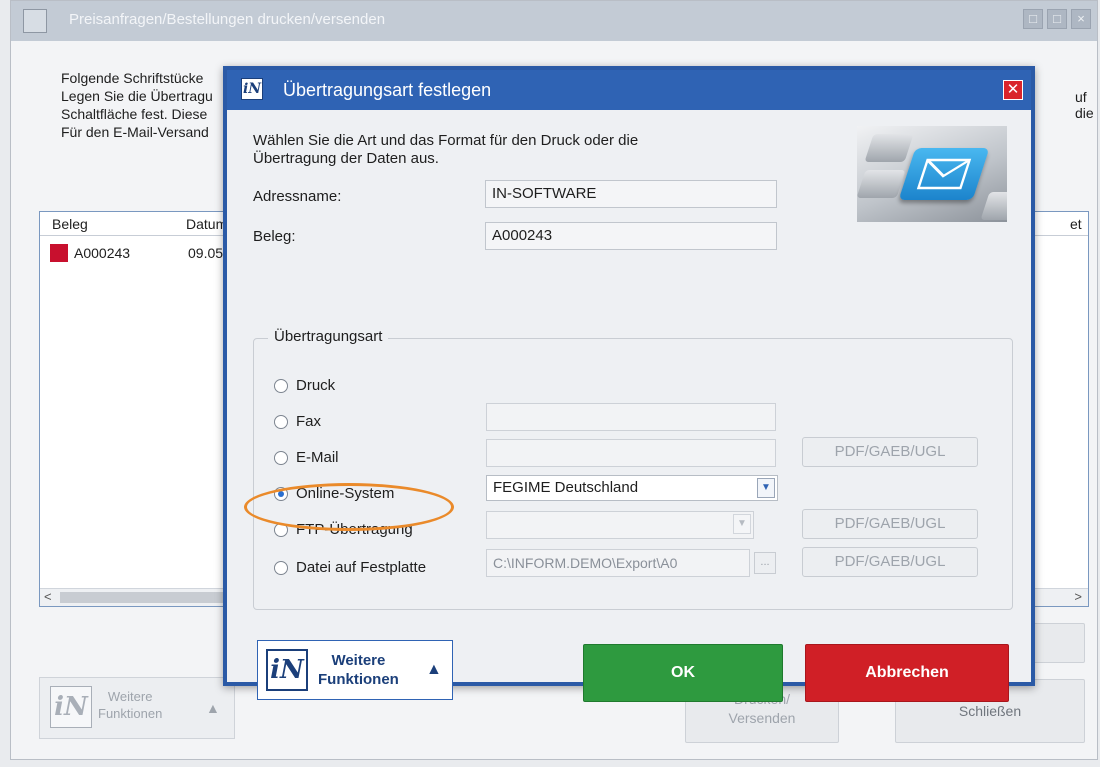  What do you see at coordinates (132, 78) in the screenshot?
I see `intro-line: Folgende Schriftstücke` at bounding box center [132, 78].